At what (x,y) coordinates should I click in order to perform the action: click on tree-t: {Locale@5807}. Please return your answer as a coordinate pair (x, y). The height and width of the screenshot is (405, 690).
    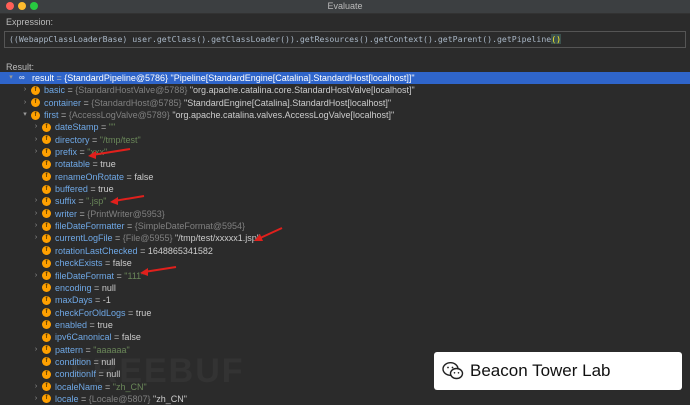
    Looking at the image, I should click on (119, 398).